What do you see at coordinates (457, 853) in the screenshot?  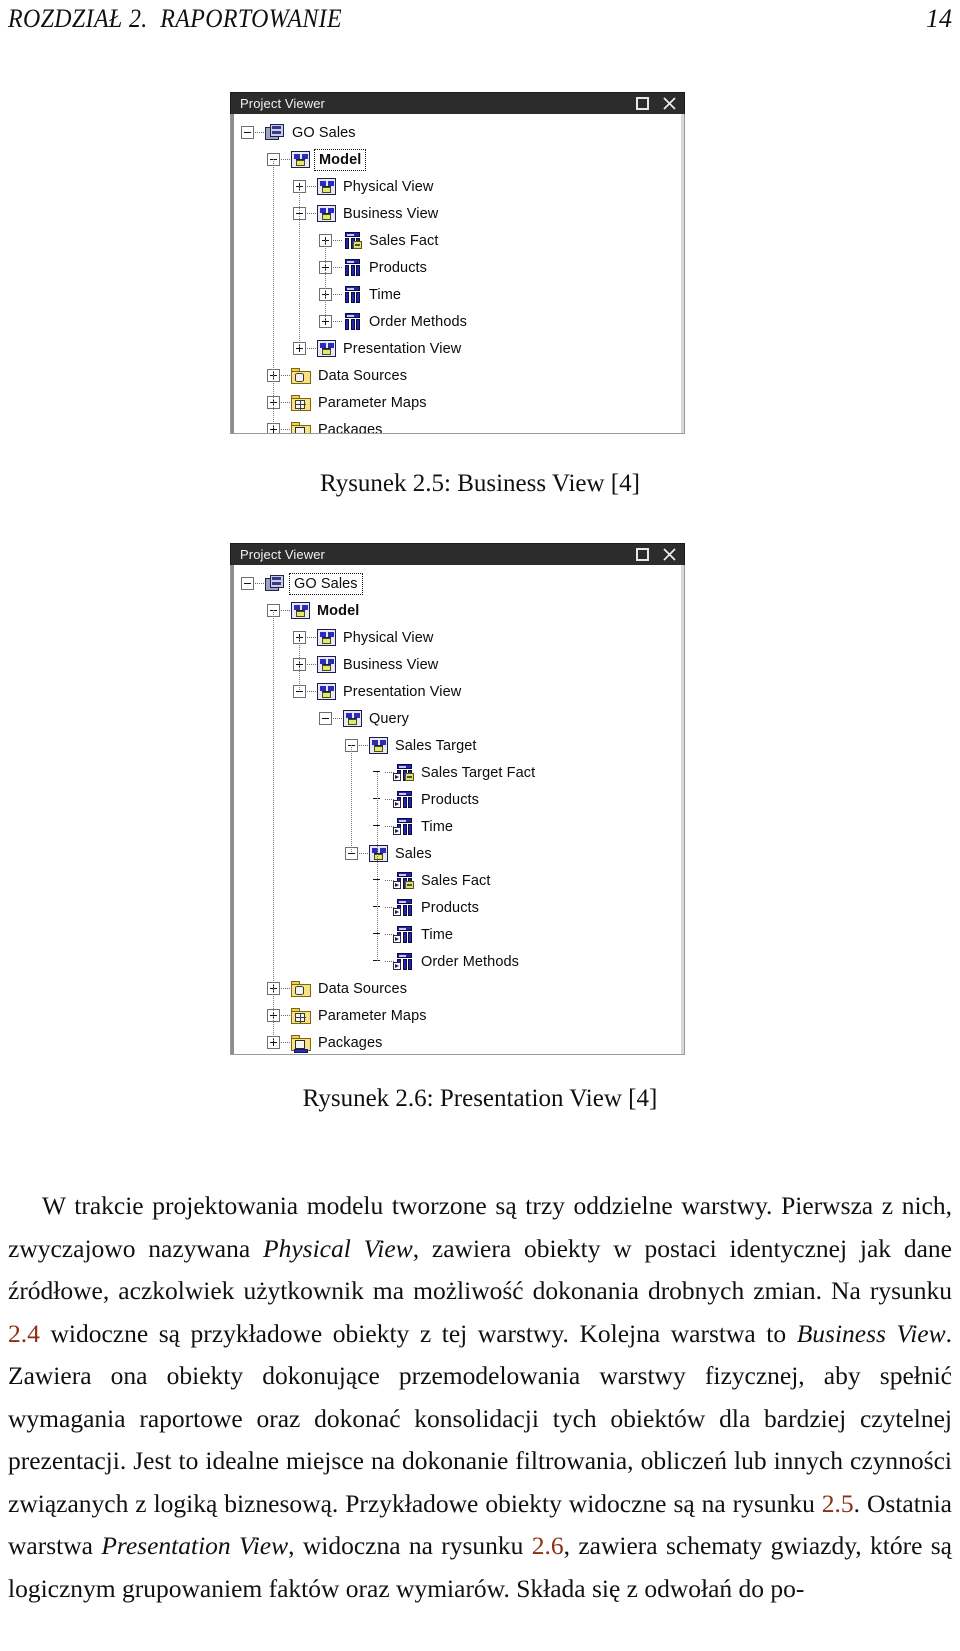 I see `tree-row: Sales` at bounding box center [457, 853].